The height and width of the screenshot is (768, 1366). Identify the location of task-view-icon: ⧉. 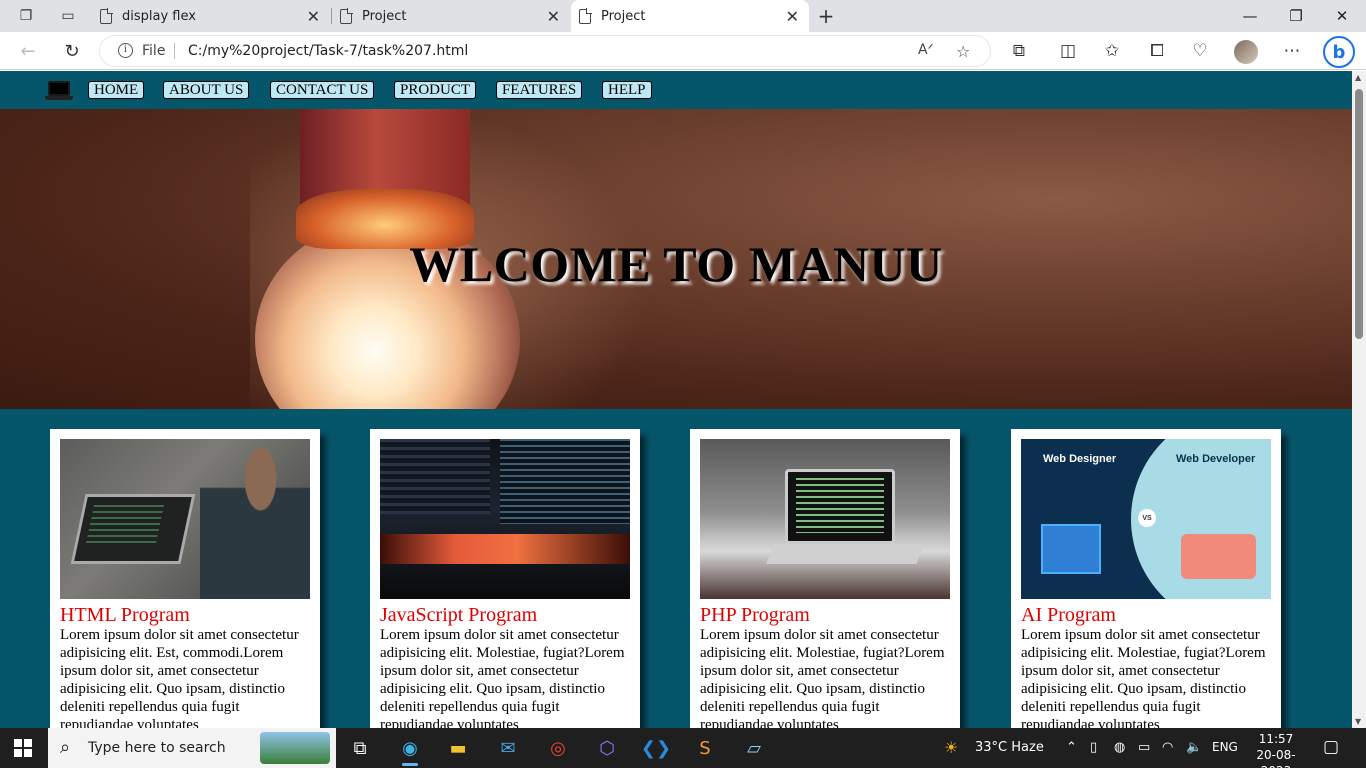
(360, 748).